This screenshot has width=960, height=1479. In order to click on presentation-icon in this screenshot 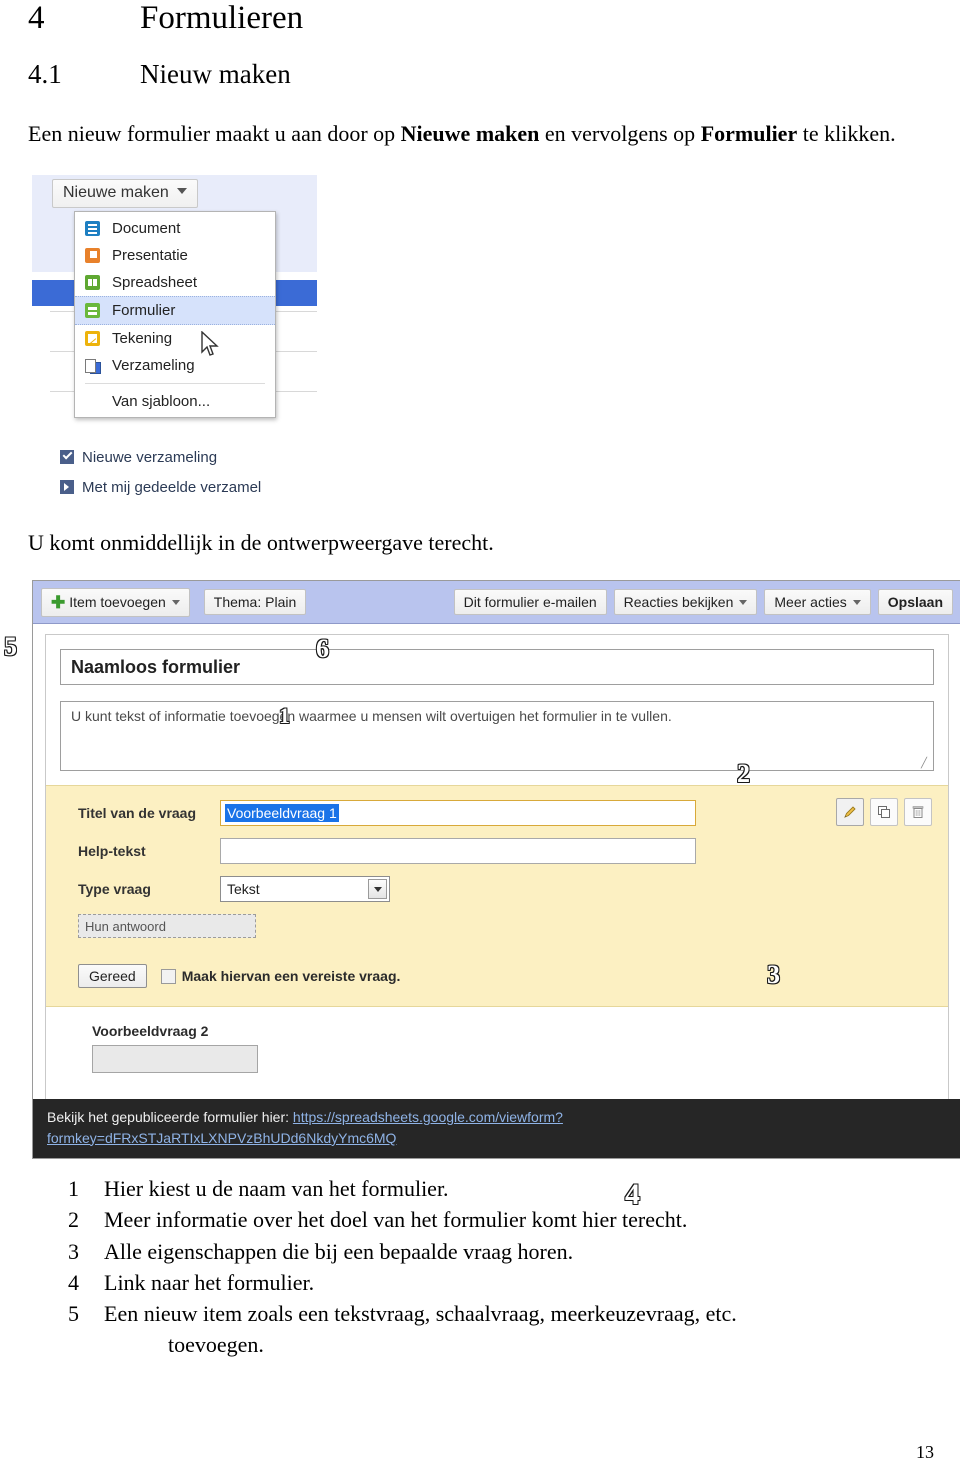, I will do `click(92, 256)`.